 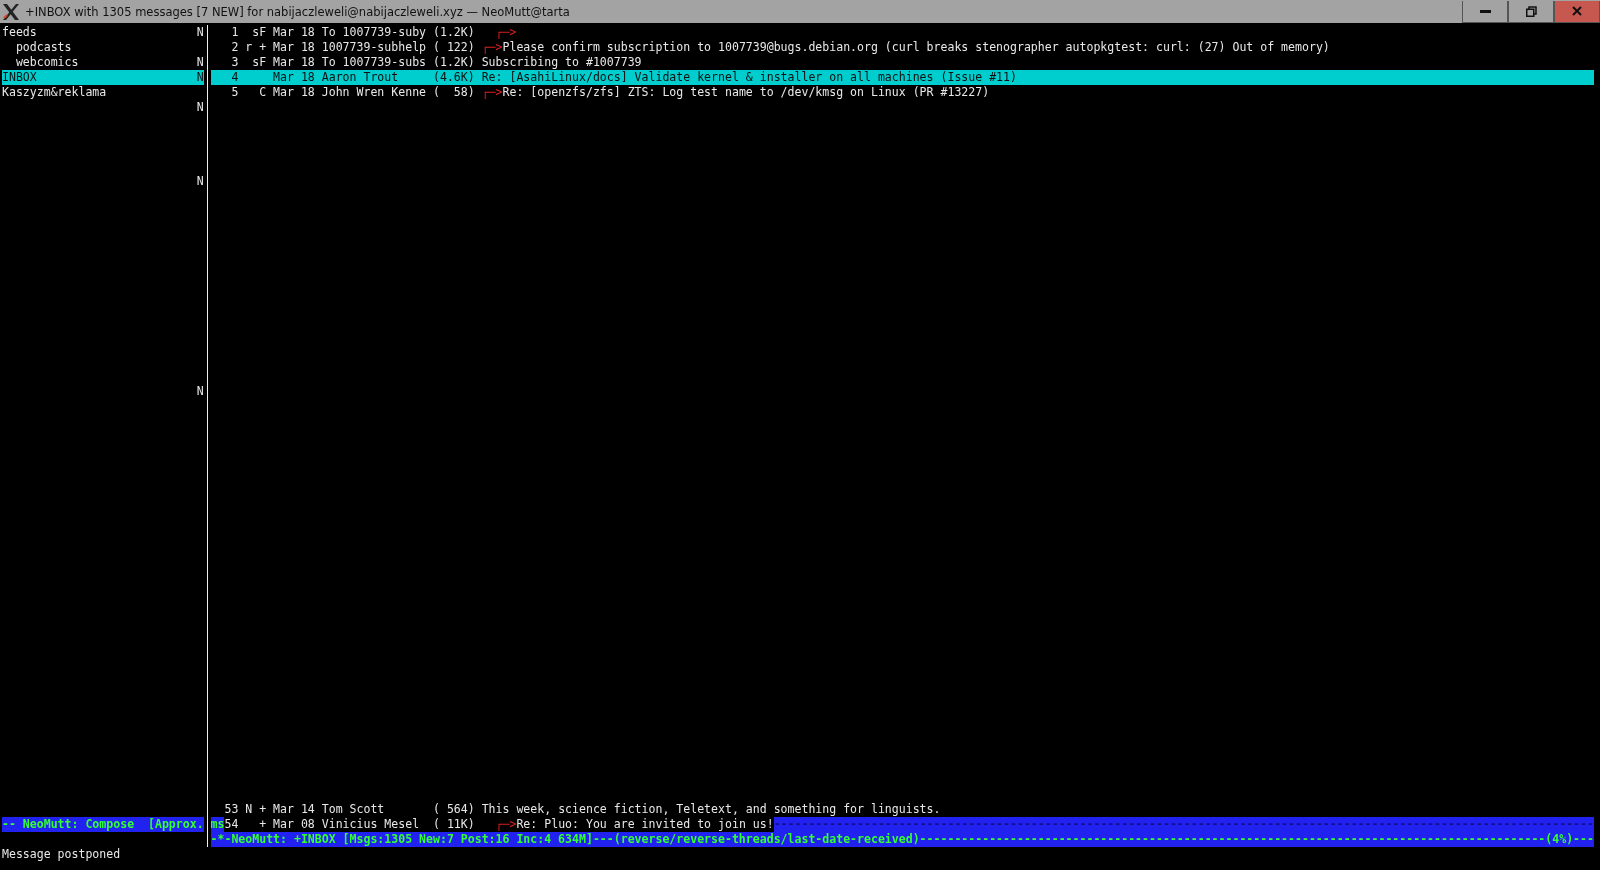 What do you see at coordinates (103, 32) in the screenshot?
I see `mailbox-item: feeds N` at bounding box center [103, 32].